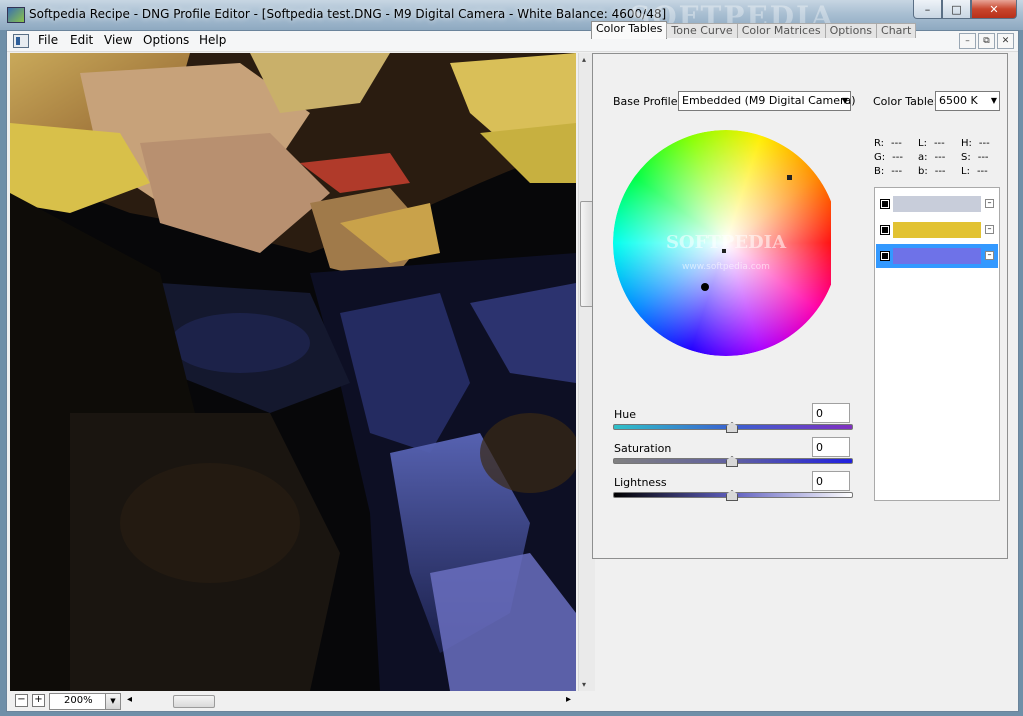  I want to click on mdi-minimize-button: –, so click(967, 41).